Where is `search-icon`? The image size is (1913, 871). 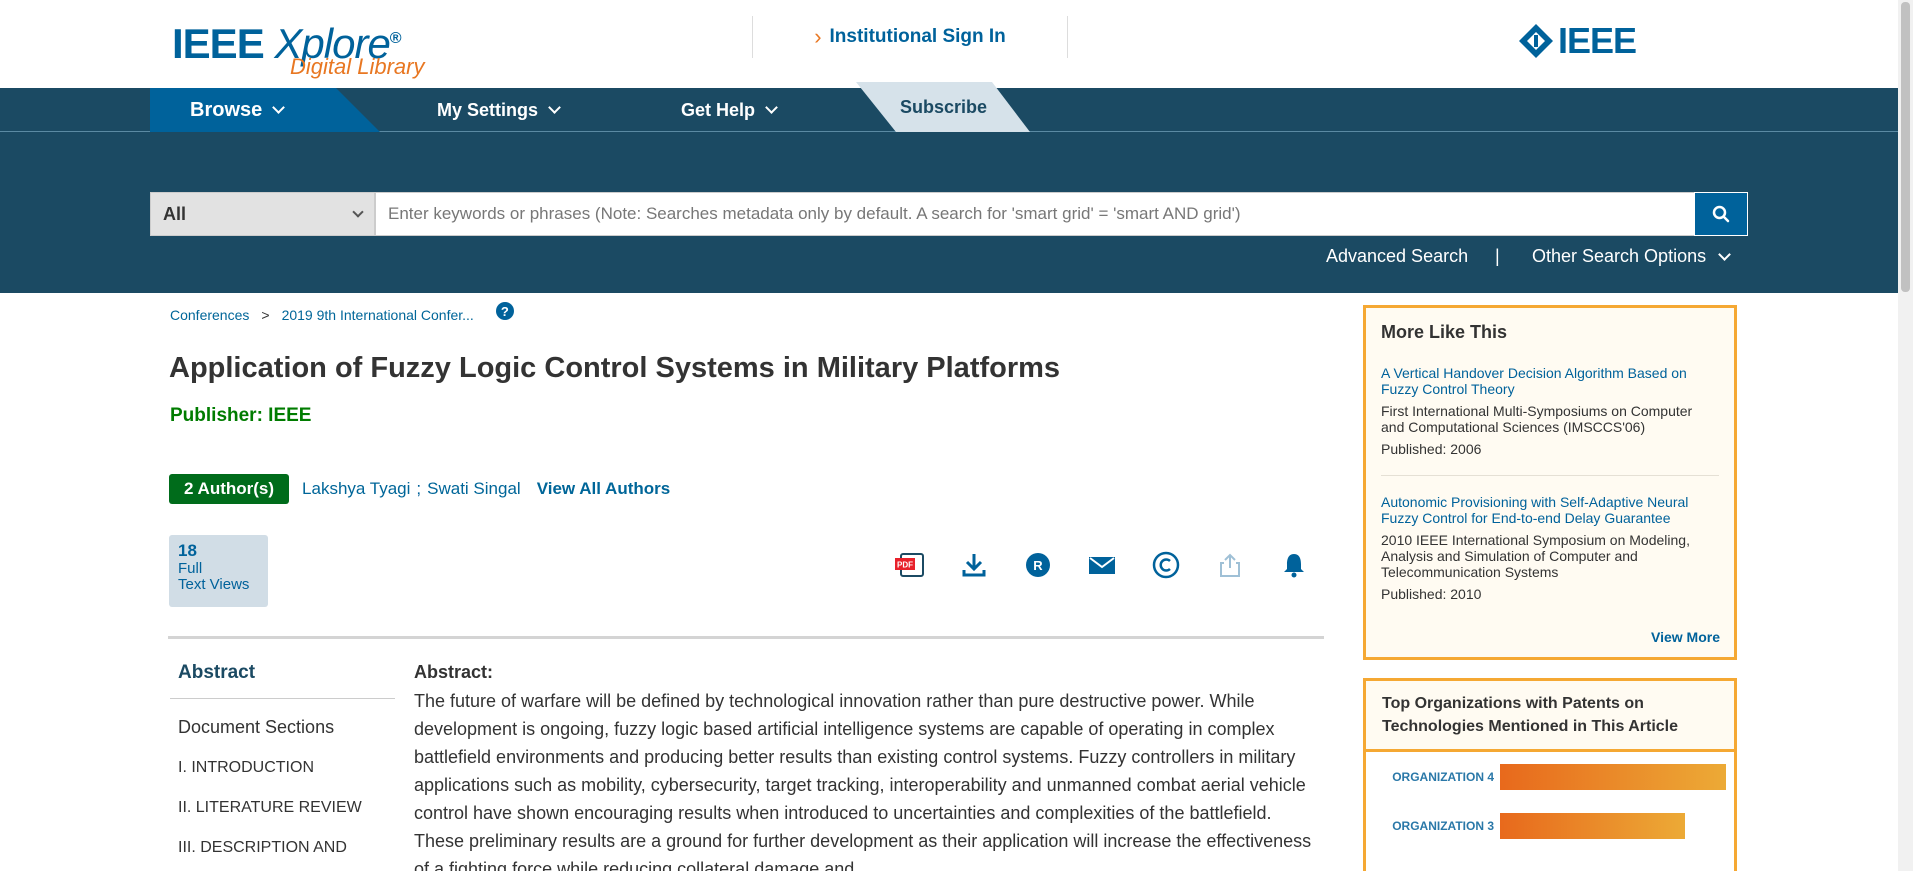
search-icon is located at coordinates (1721, 214).